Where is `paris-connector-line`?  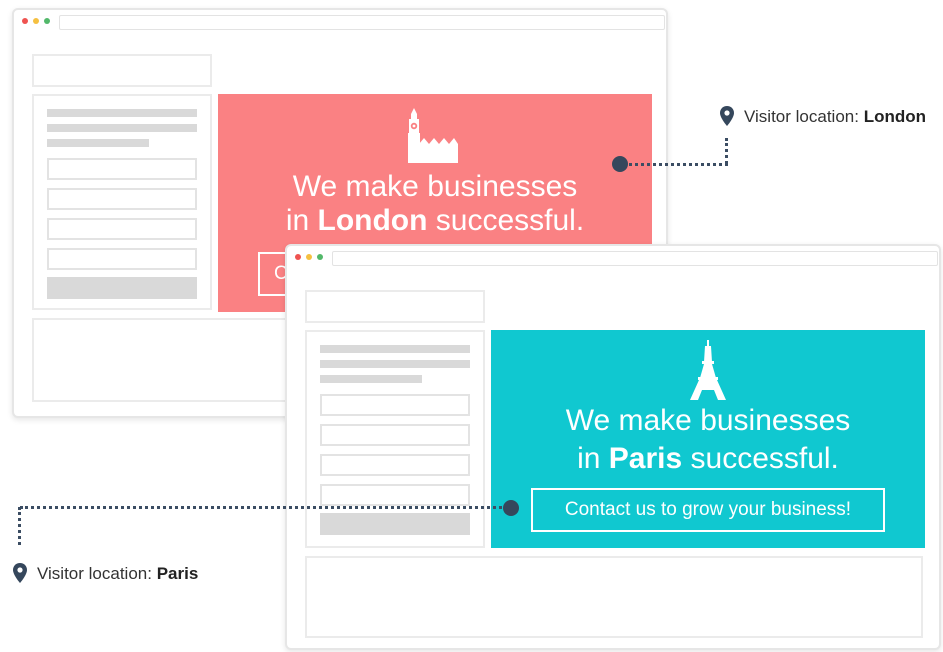 paris-connector-line is located at coordinates (264, 507).